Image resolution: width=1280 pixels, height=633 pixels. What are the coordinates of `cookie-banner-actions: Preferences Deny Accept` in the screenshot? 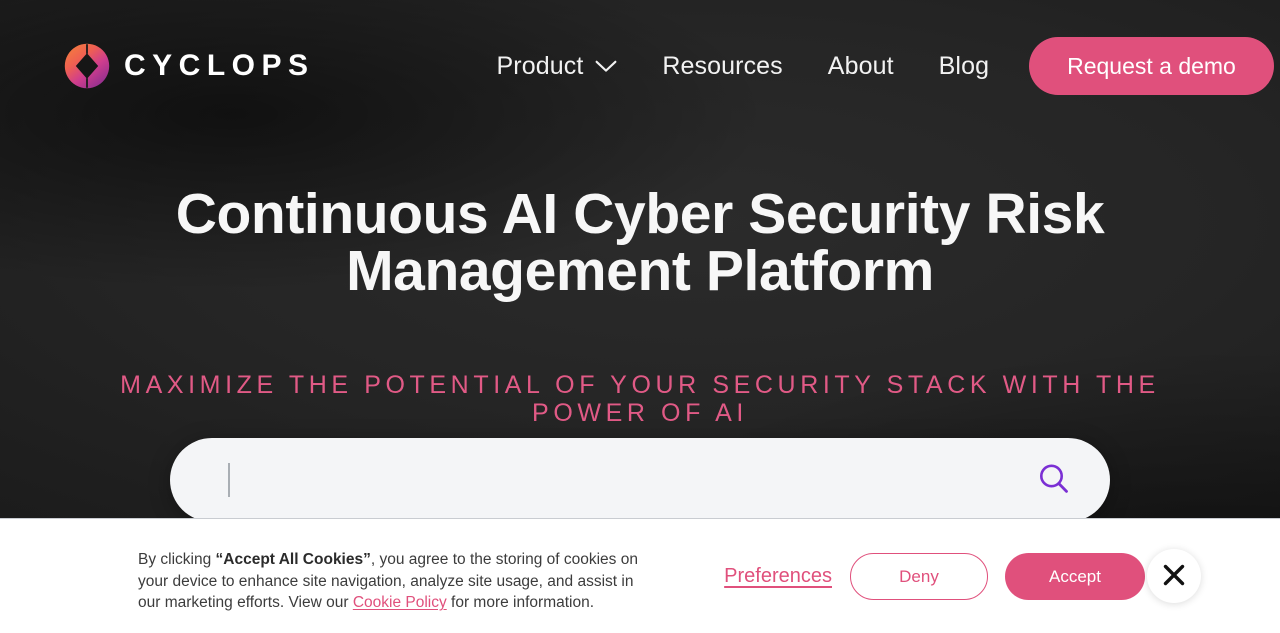 It's located at (934, 576).